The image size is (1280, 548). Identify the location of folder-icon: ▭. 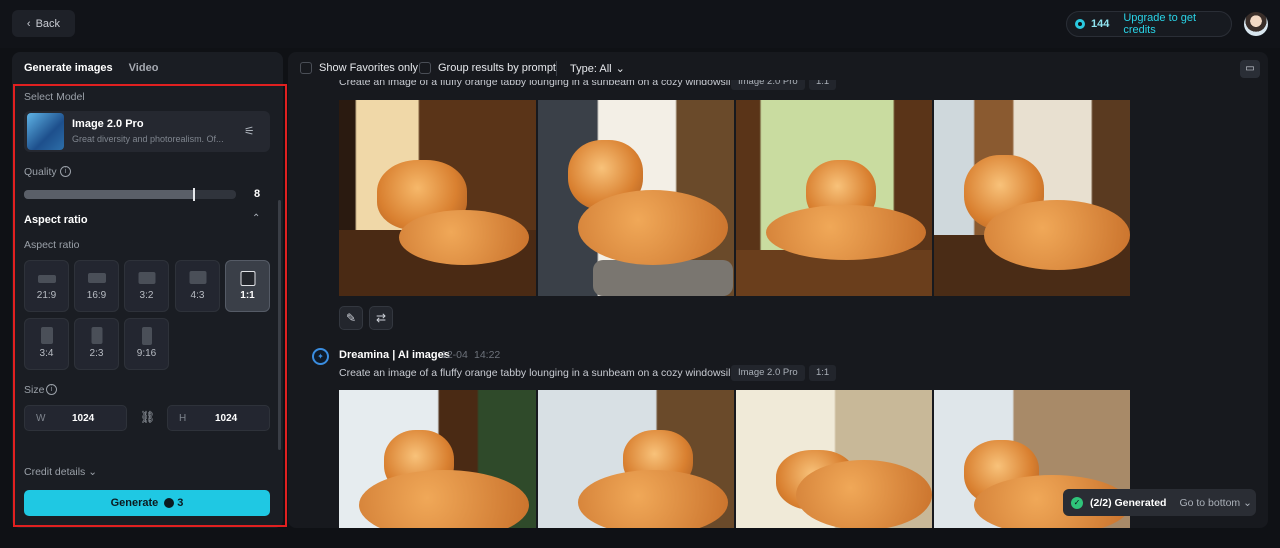
(1250, 69).